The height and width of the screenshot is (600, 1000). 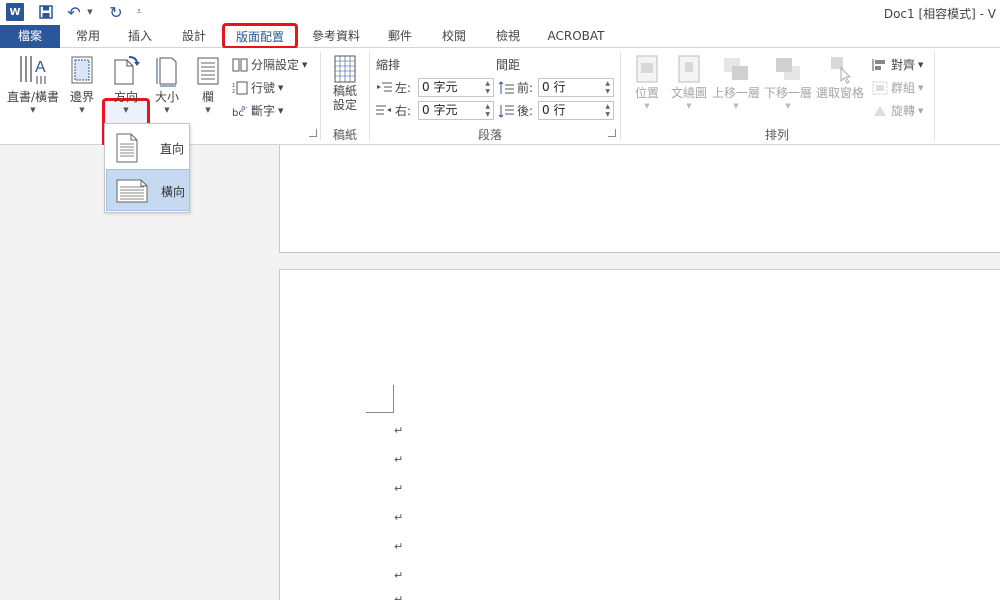 What do you see at coordinates (688, 93) in the screenshot?
I see `wrap-text-label: 文繞圖` at bounding box center [688, 93].